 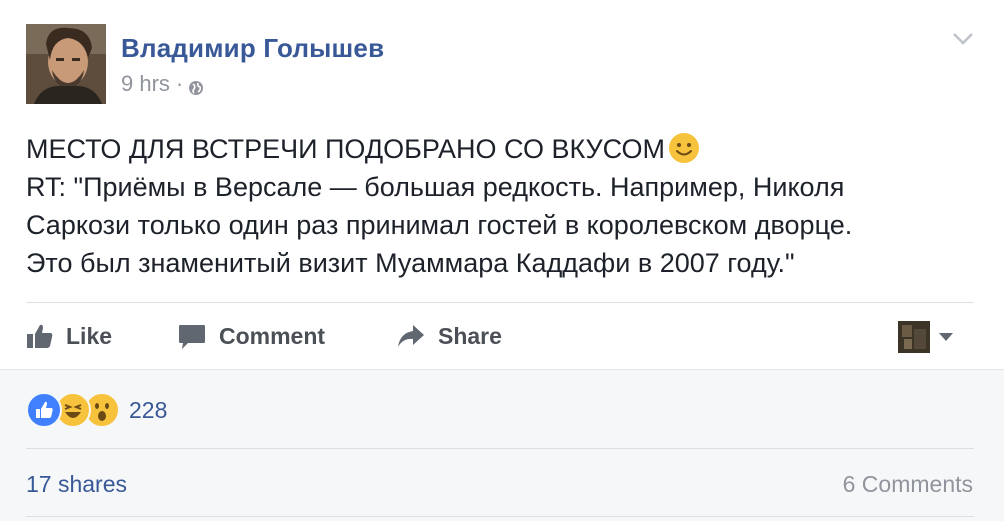 I want to click on comments-link: 6 Comments, so click(x=908, y=484).